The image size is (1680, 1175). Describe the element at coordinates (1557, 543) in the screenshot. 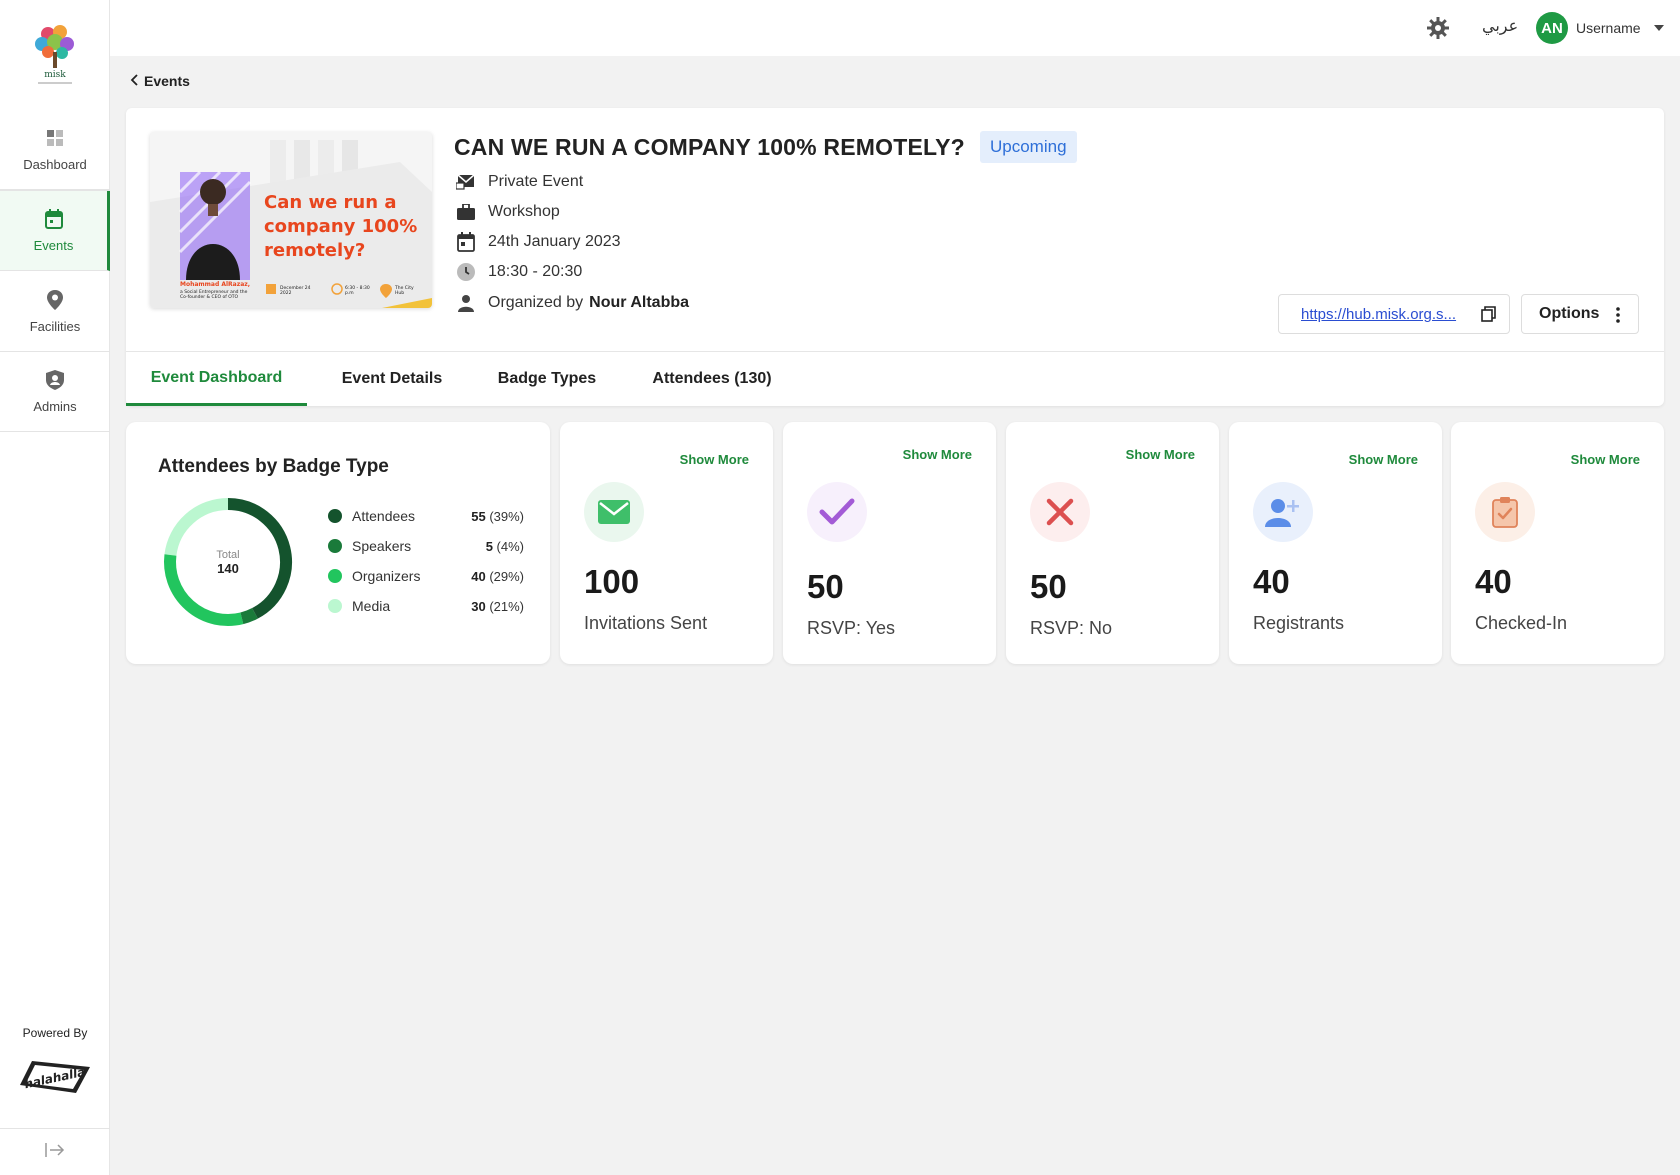

I see `stat-card-checked-in: Show More 40 Checked-In` at that location.